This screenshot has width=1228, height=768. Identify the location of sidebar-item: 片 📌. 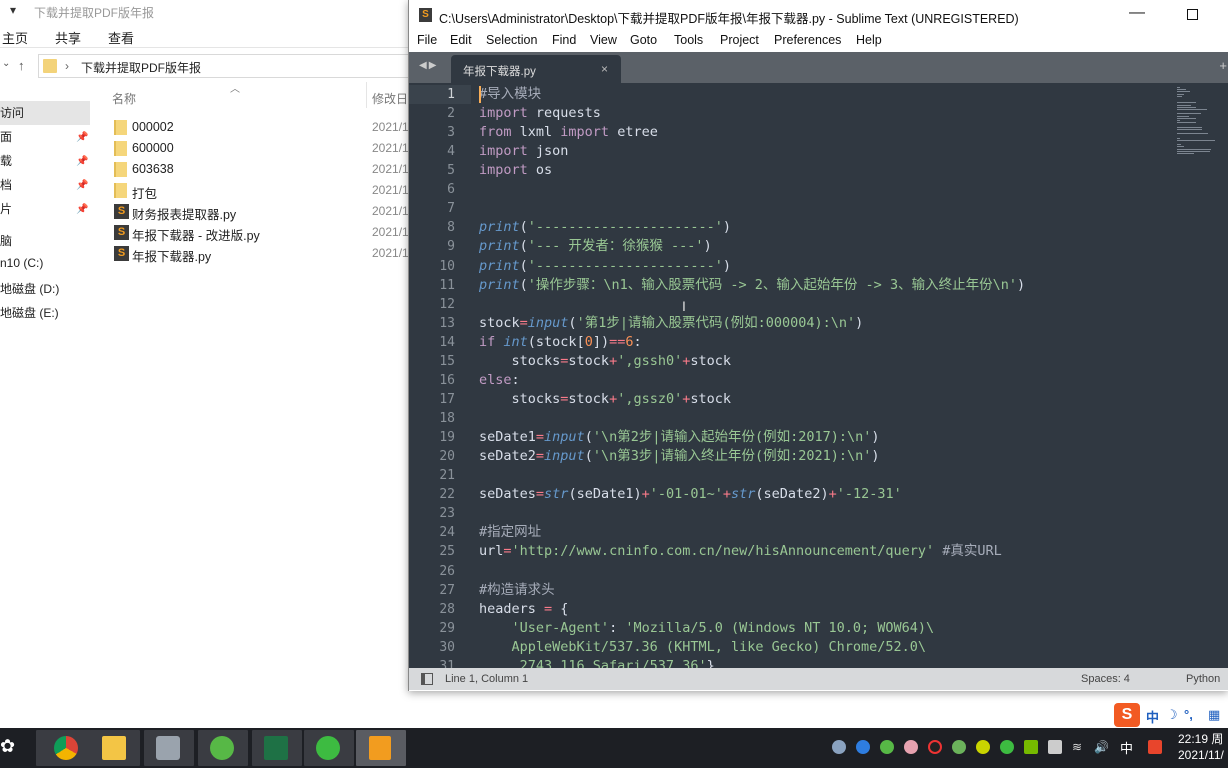
(45, 211).